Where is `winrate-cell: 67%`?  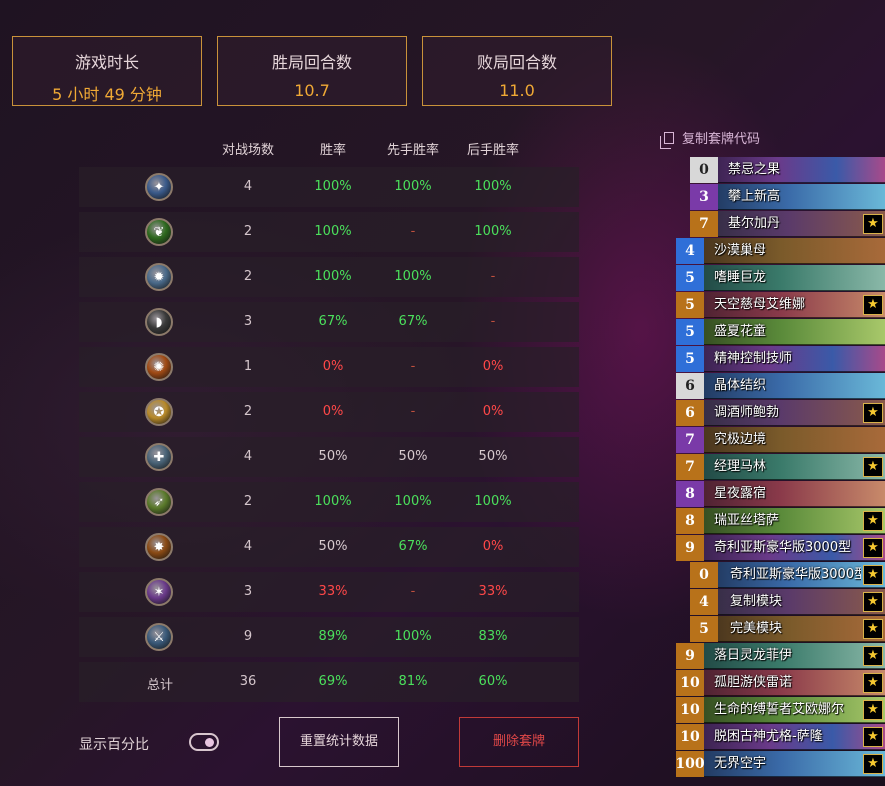
winrate-cell: 67% is located at coordinates (333, 321).